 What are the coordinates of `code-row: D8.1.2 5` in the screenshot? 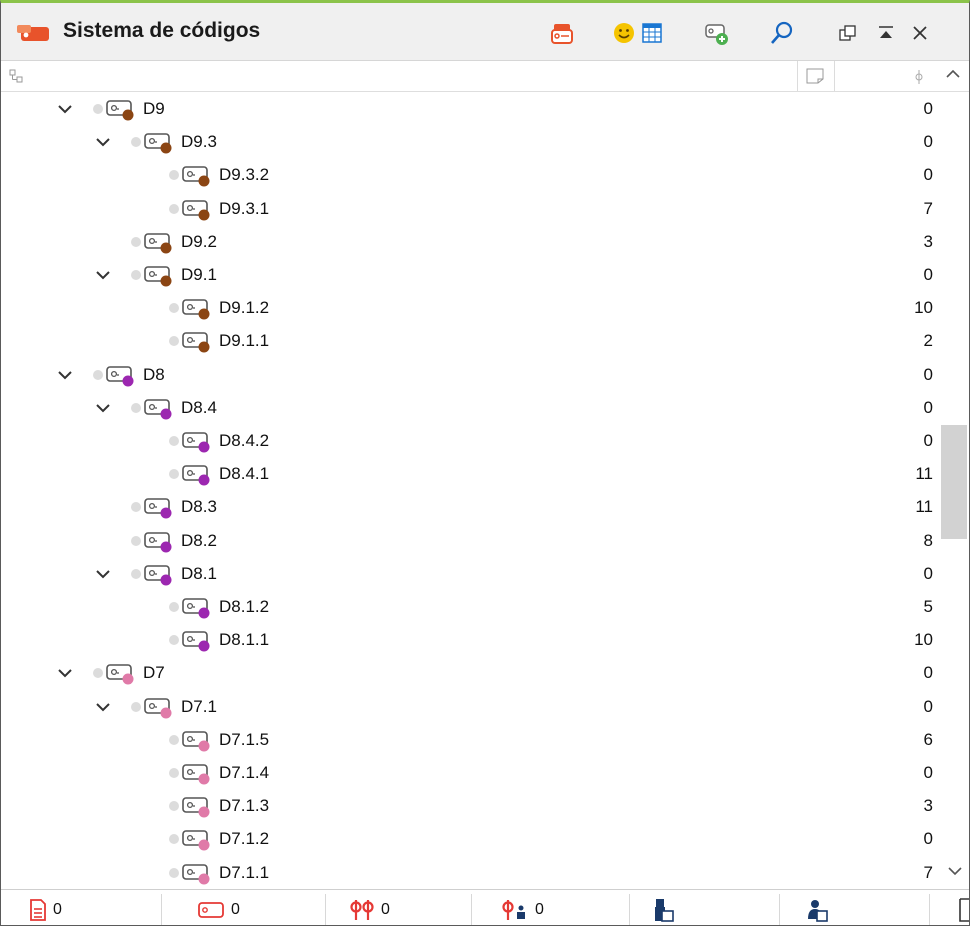 It's located at (470, 607).